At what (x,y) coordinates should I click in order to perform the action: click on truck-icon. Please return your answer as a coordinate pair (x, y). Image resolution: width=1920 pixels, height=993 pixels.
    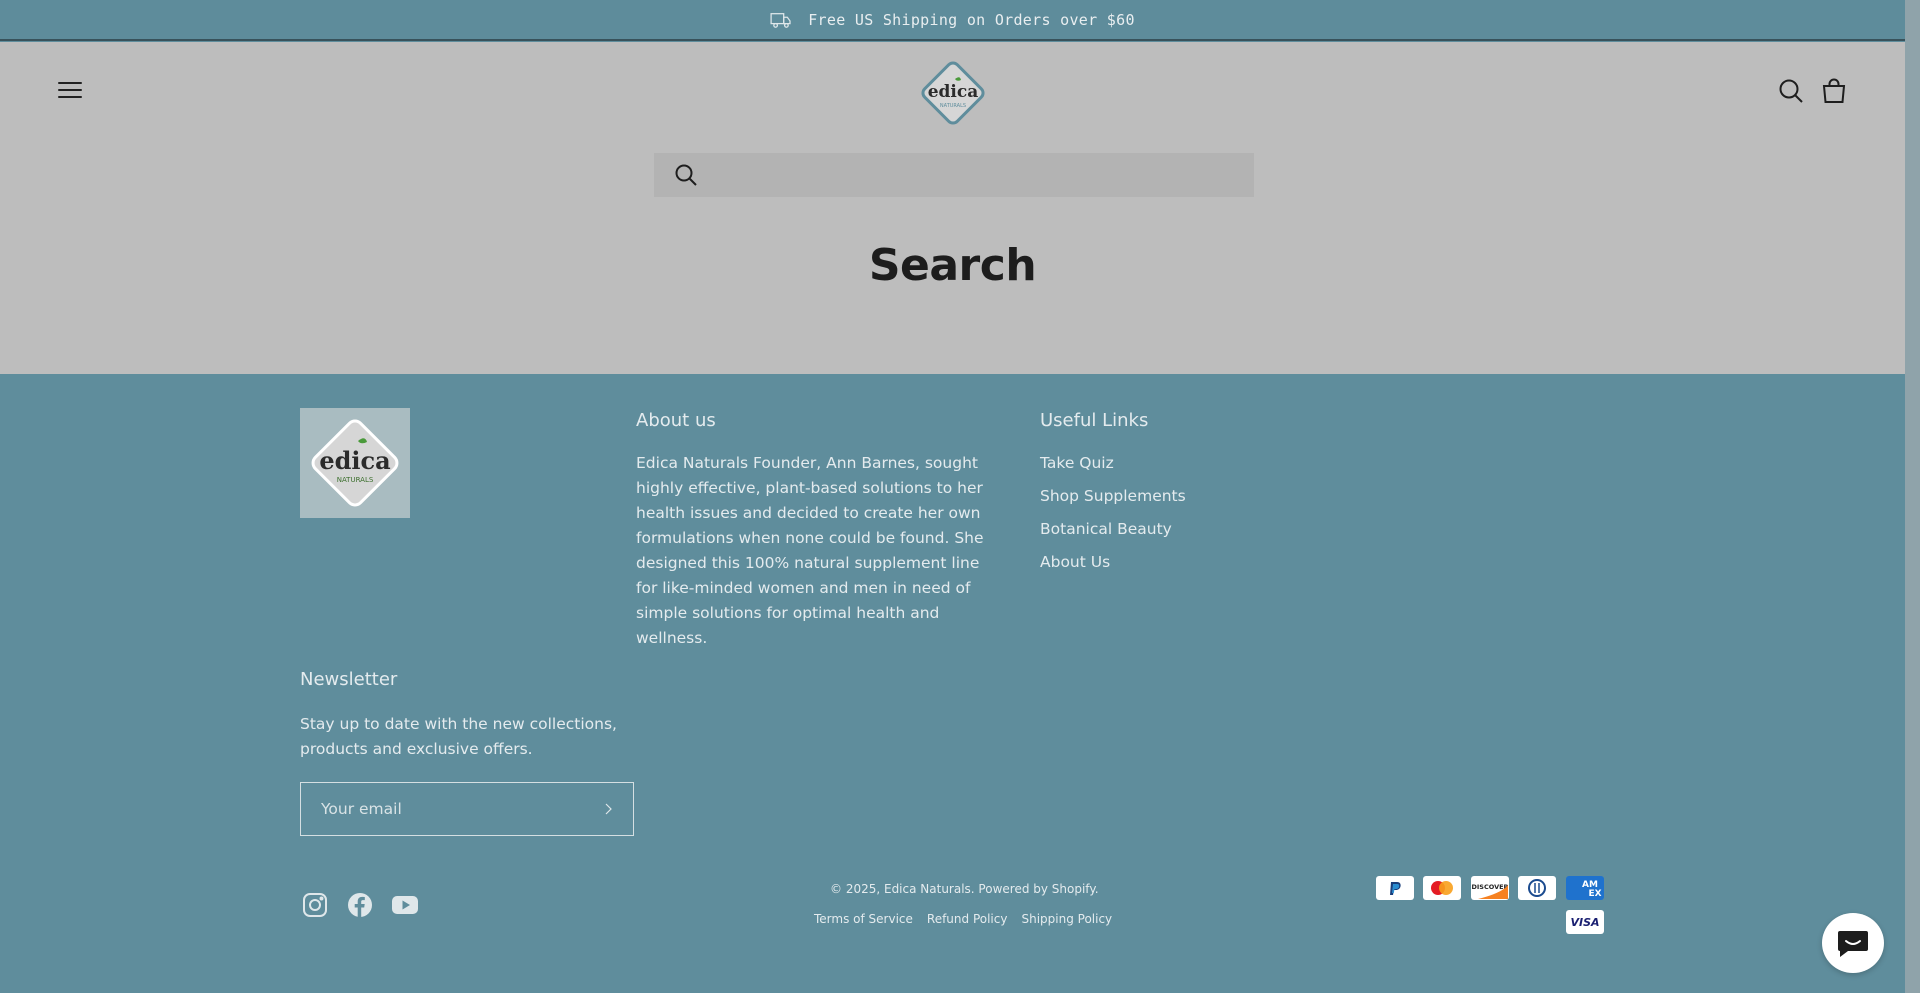
    Looking at the image, I should click on (780, 20).